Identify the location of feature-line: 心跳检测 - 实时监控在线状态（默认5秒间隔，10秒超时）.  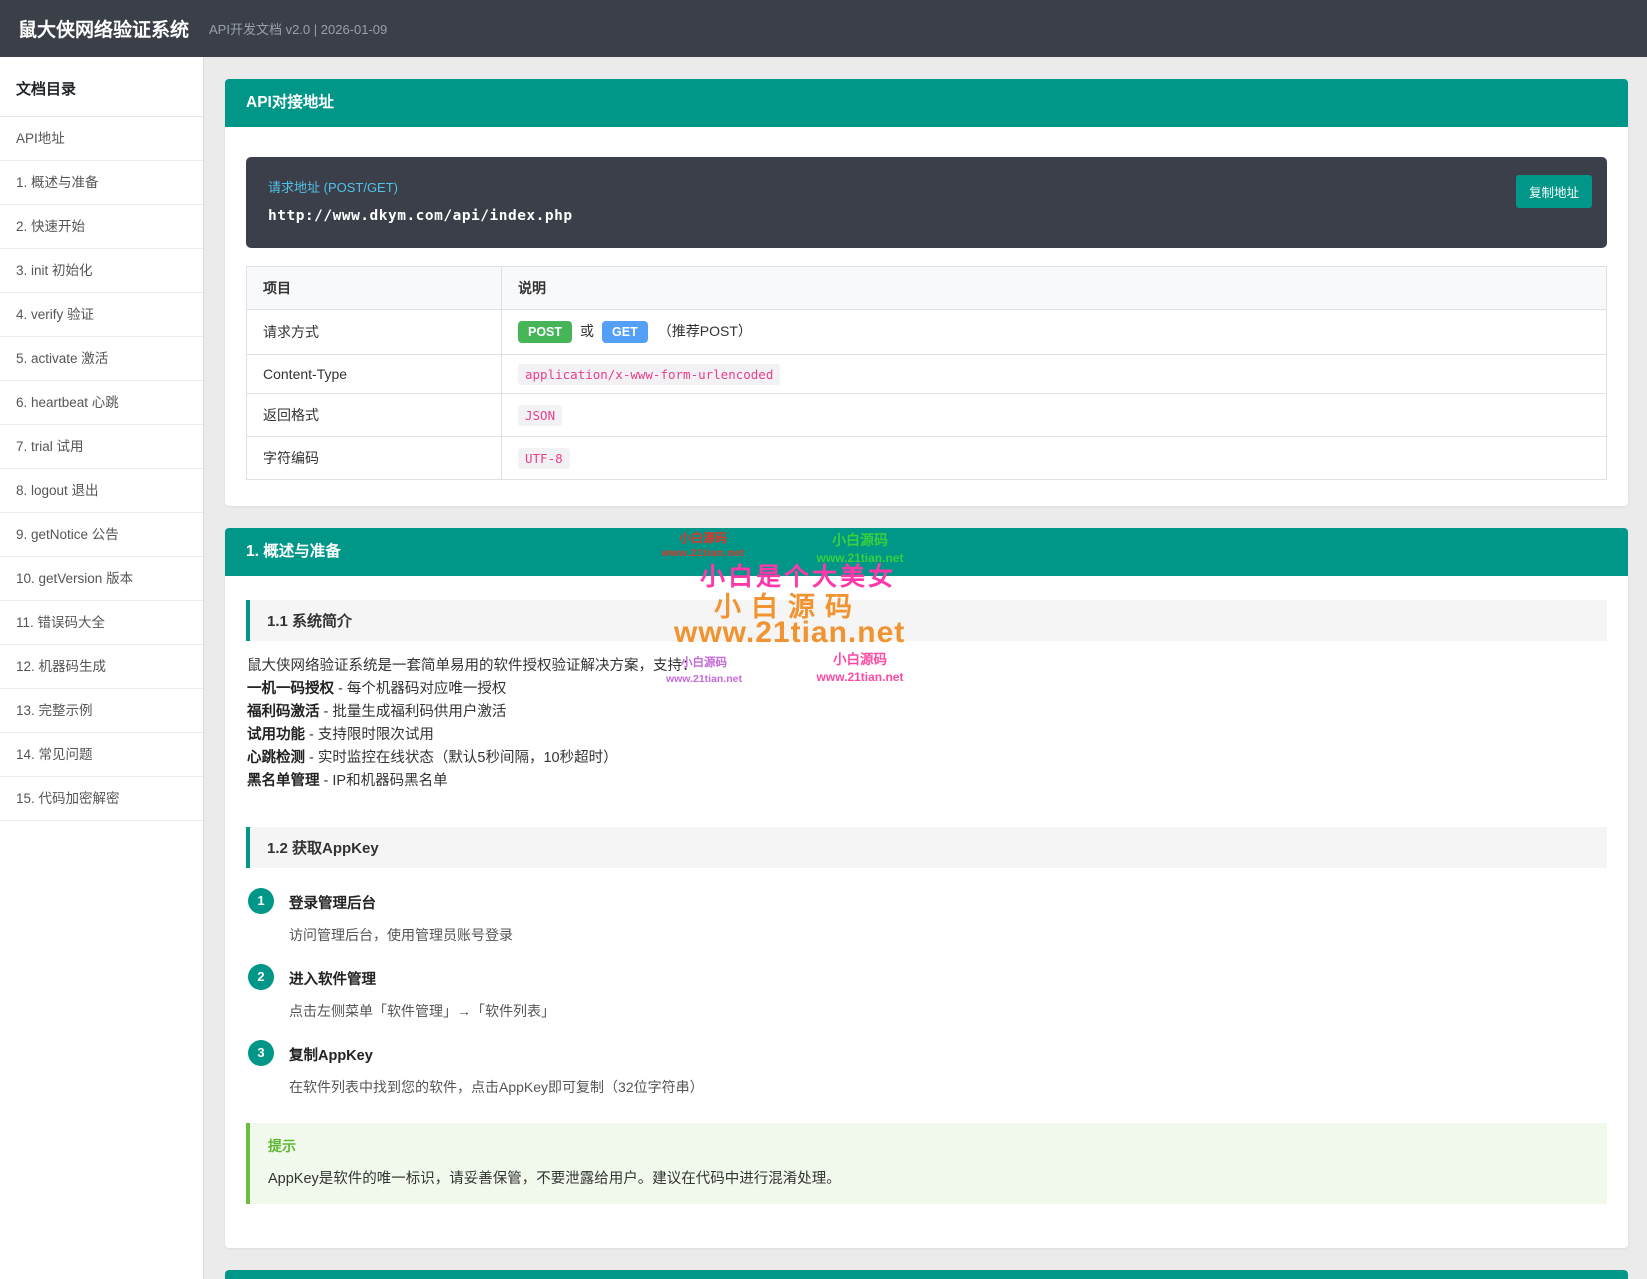
(926, 758).